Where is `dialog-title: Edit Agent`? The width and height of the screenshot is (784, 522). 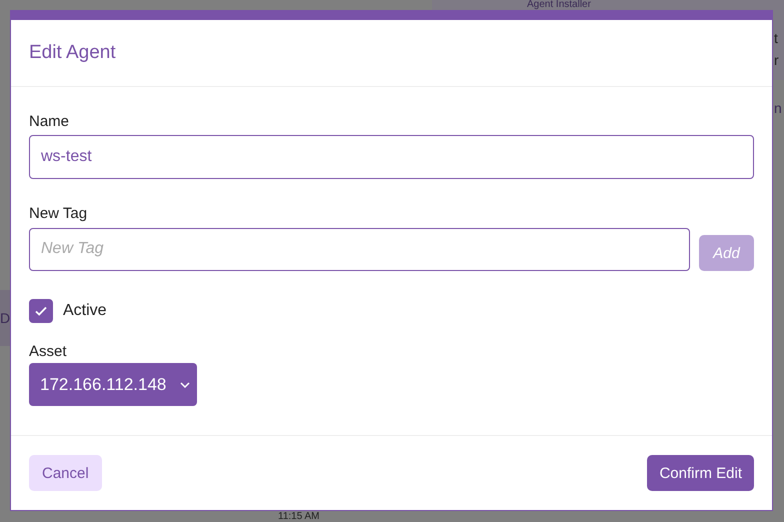 dialog-title: Edit Agent is located at coordinates (72, 53).